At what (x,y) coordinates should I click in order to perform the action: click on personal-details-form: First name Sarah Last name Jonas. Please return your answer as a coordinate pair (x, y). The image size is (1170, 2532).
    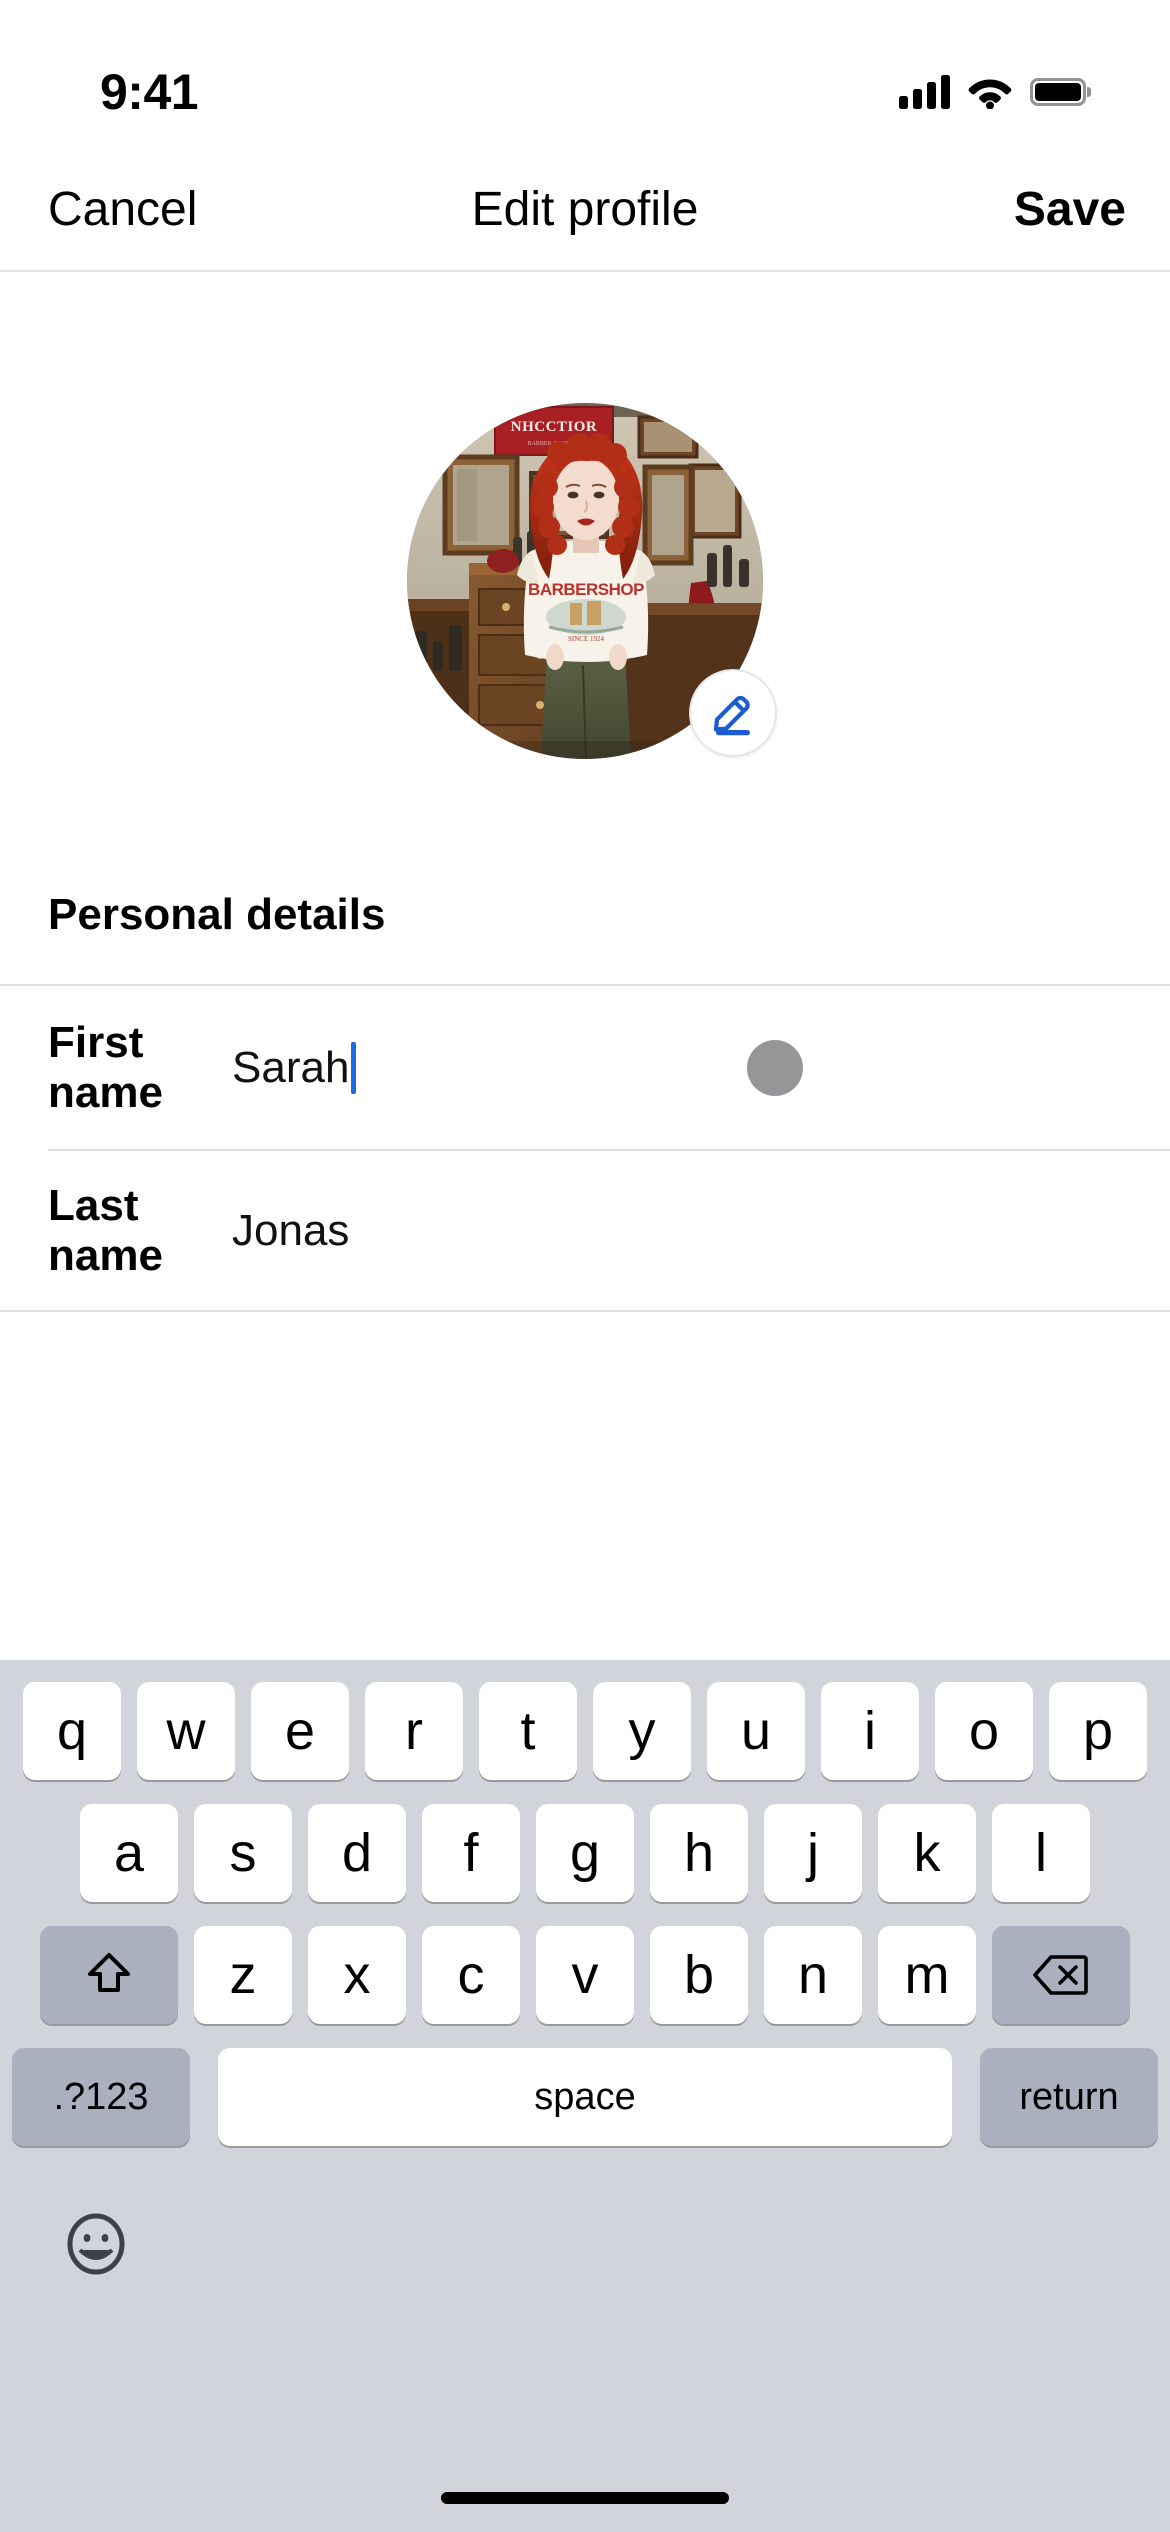
    Looking at the image, I should click on (585, 1148).